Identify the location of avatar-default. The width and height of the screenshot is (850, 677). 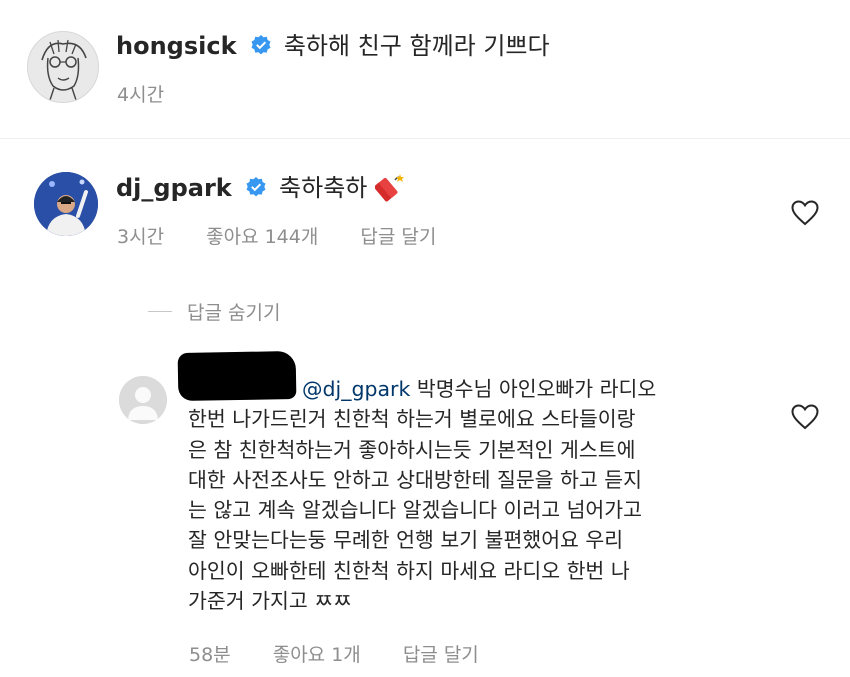
(143, 400).